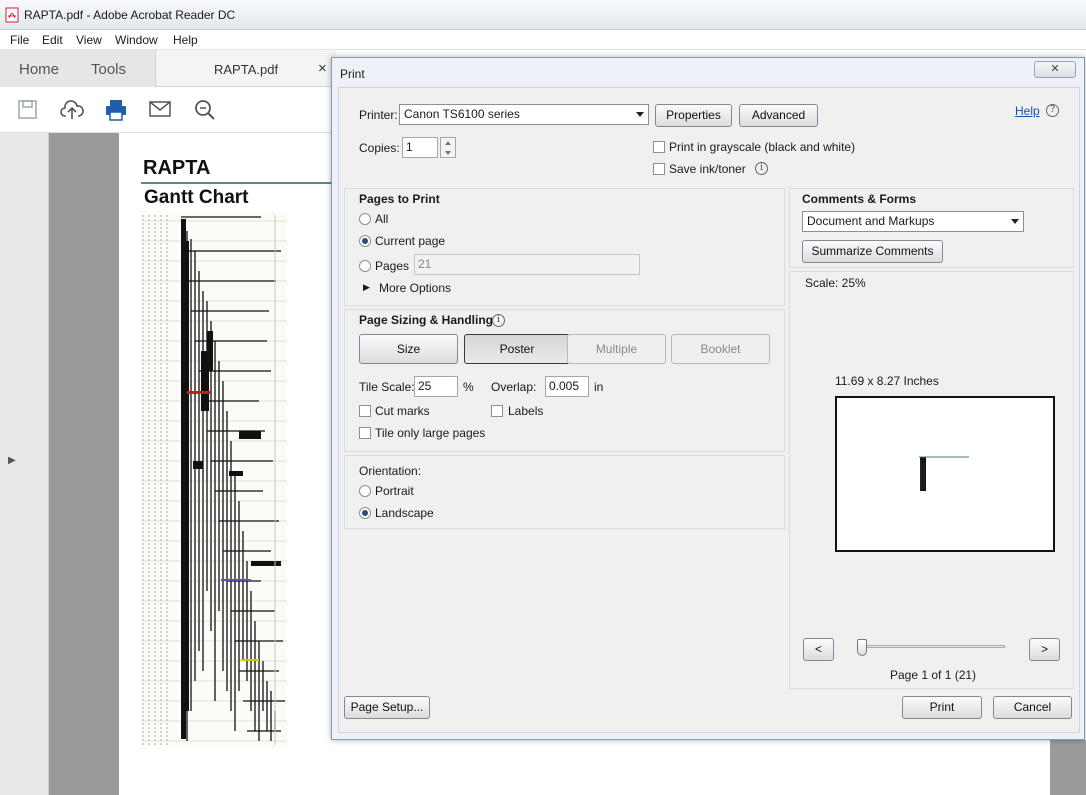 Image resolution: width=1086 pixels, height=795 pixels. Describe the element at coordinates (762, 147) in the screenshot. I see `grayscale-label: Print in grayscale (black and white)` at that location.